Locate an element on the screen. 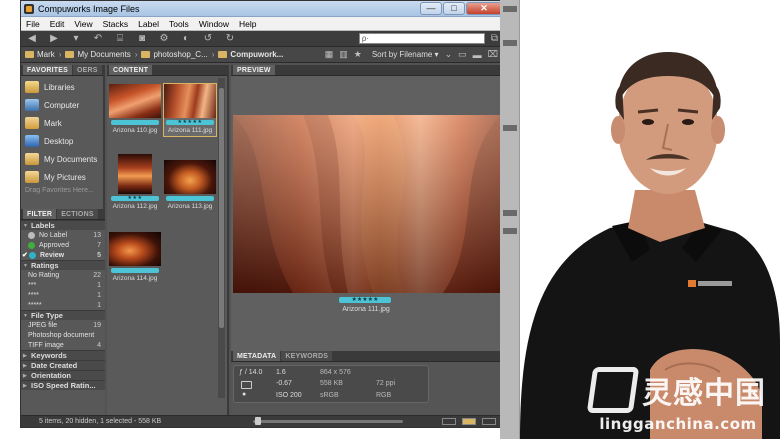  filter-section-orientation: Orientation is located at coordinates (63, 375).